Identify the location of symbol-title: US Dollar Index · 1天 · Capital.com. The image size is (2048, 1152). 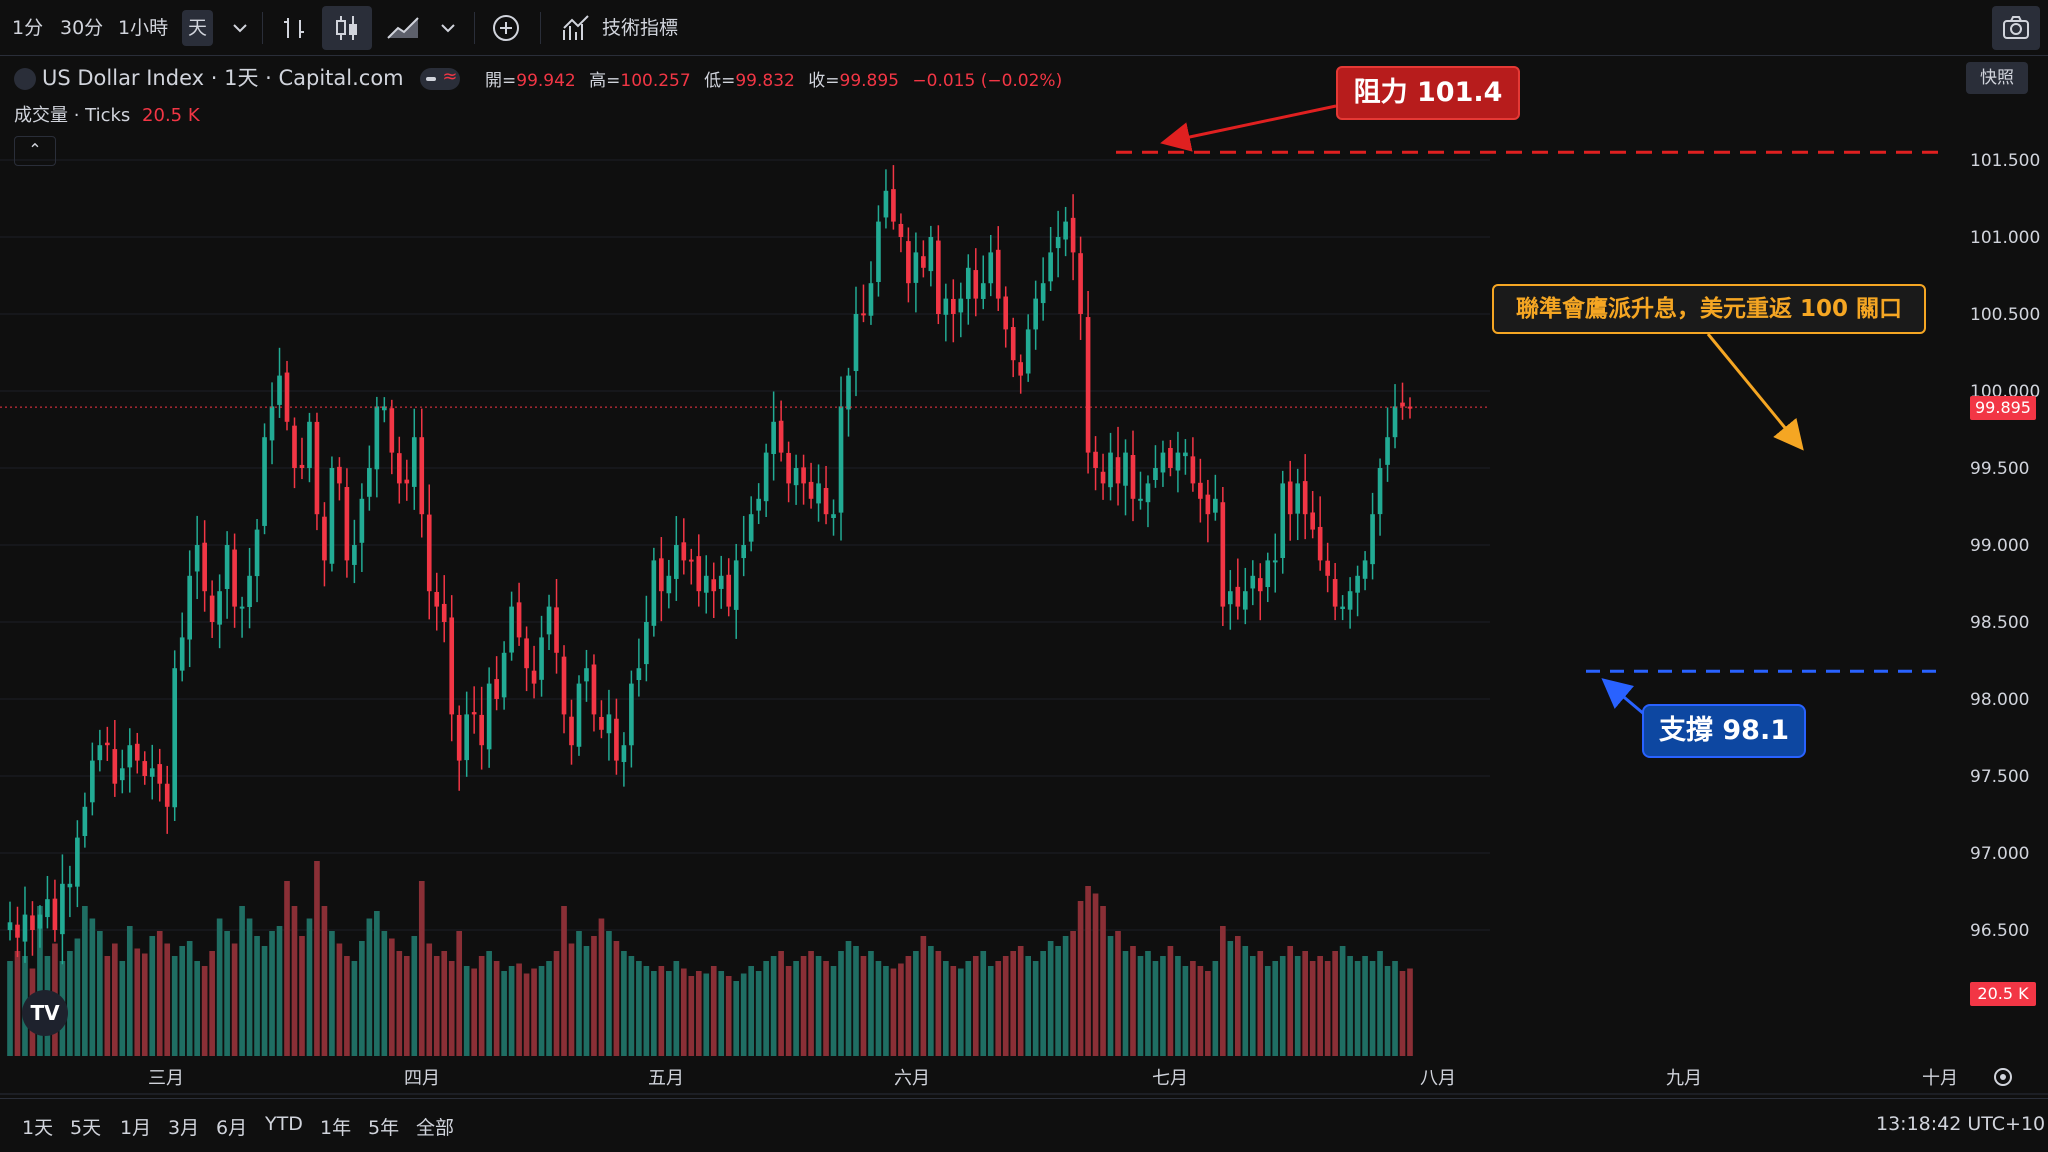
(223, 78).